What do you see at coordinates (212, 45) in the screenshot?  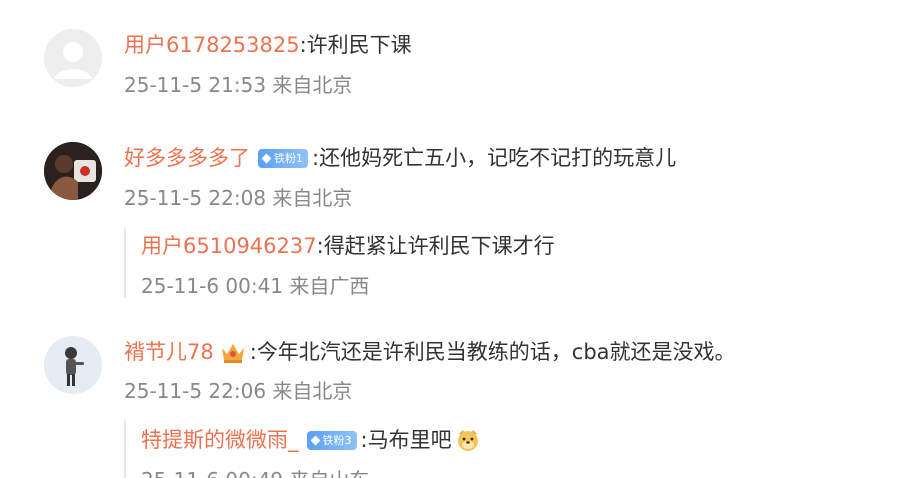 I see `comment-username: 用户6178253825` at bounding box center [212, 45].